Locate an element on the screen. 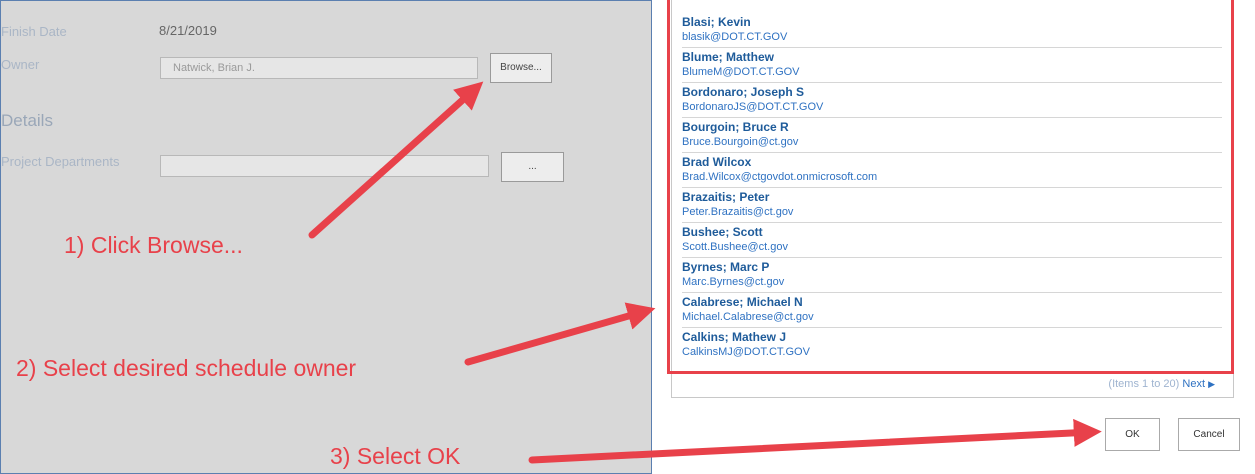  person-name: Blume; Matthew is located at coordinates (728, 57).